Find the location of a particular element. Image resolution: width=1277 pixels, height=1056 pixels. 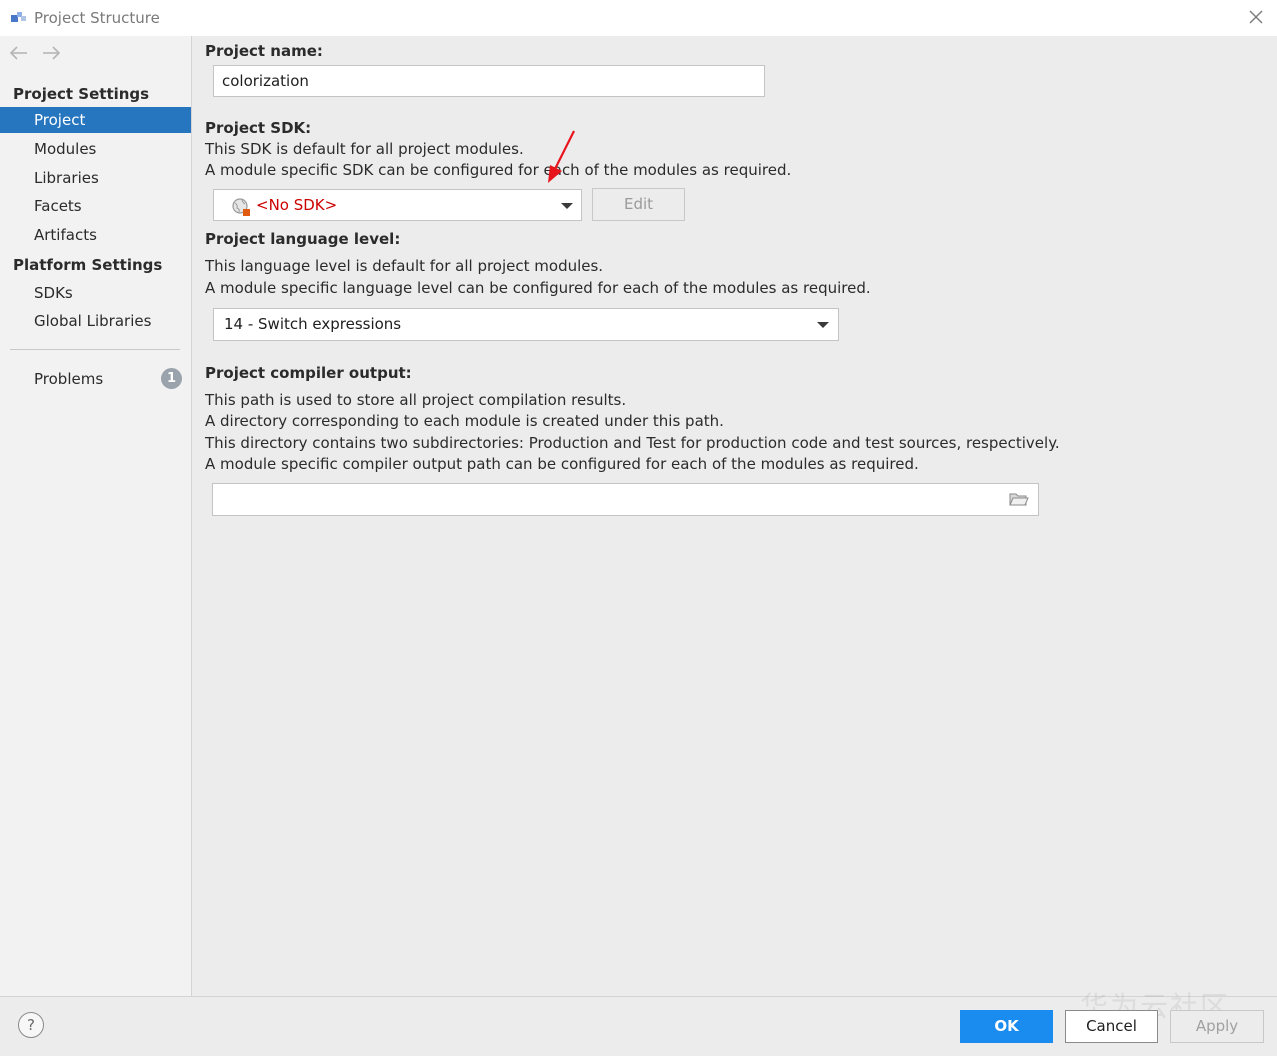

dialog-footer: ? 华为云社区 OK Cancel Apply is located at coordinates (638, 1023).